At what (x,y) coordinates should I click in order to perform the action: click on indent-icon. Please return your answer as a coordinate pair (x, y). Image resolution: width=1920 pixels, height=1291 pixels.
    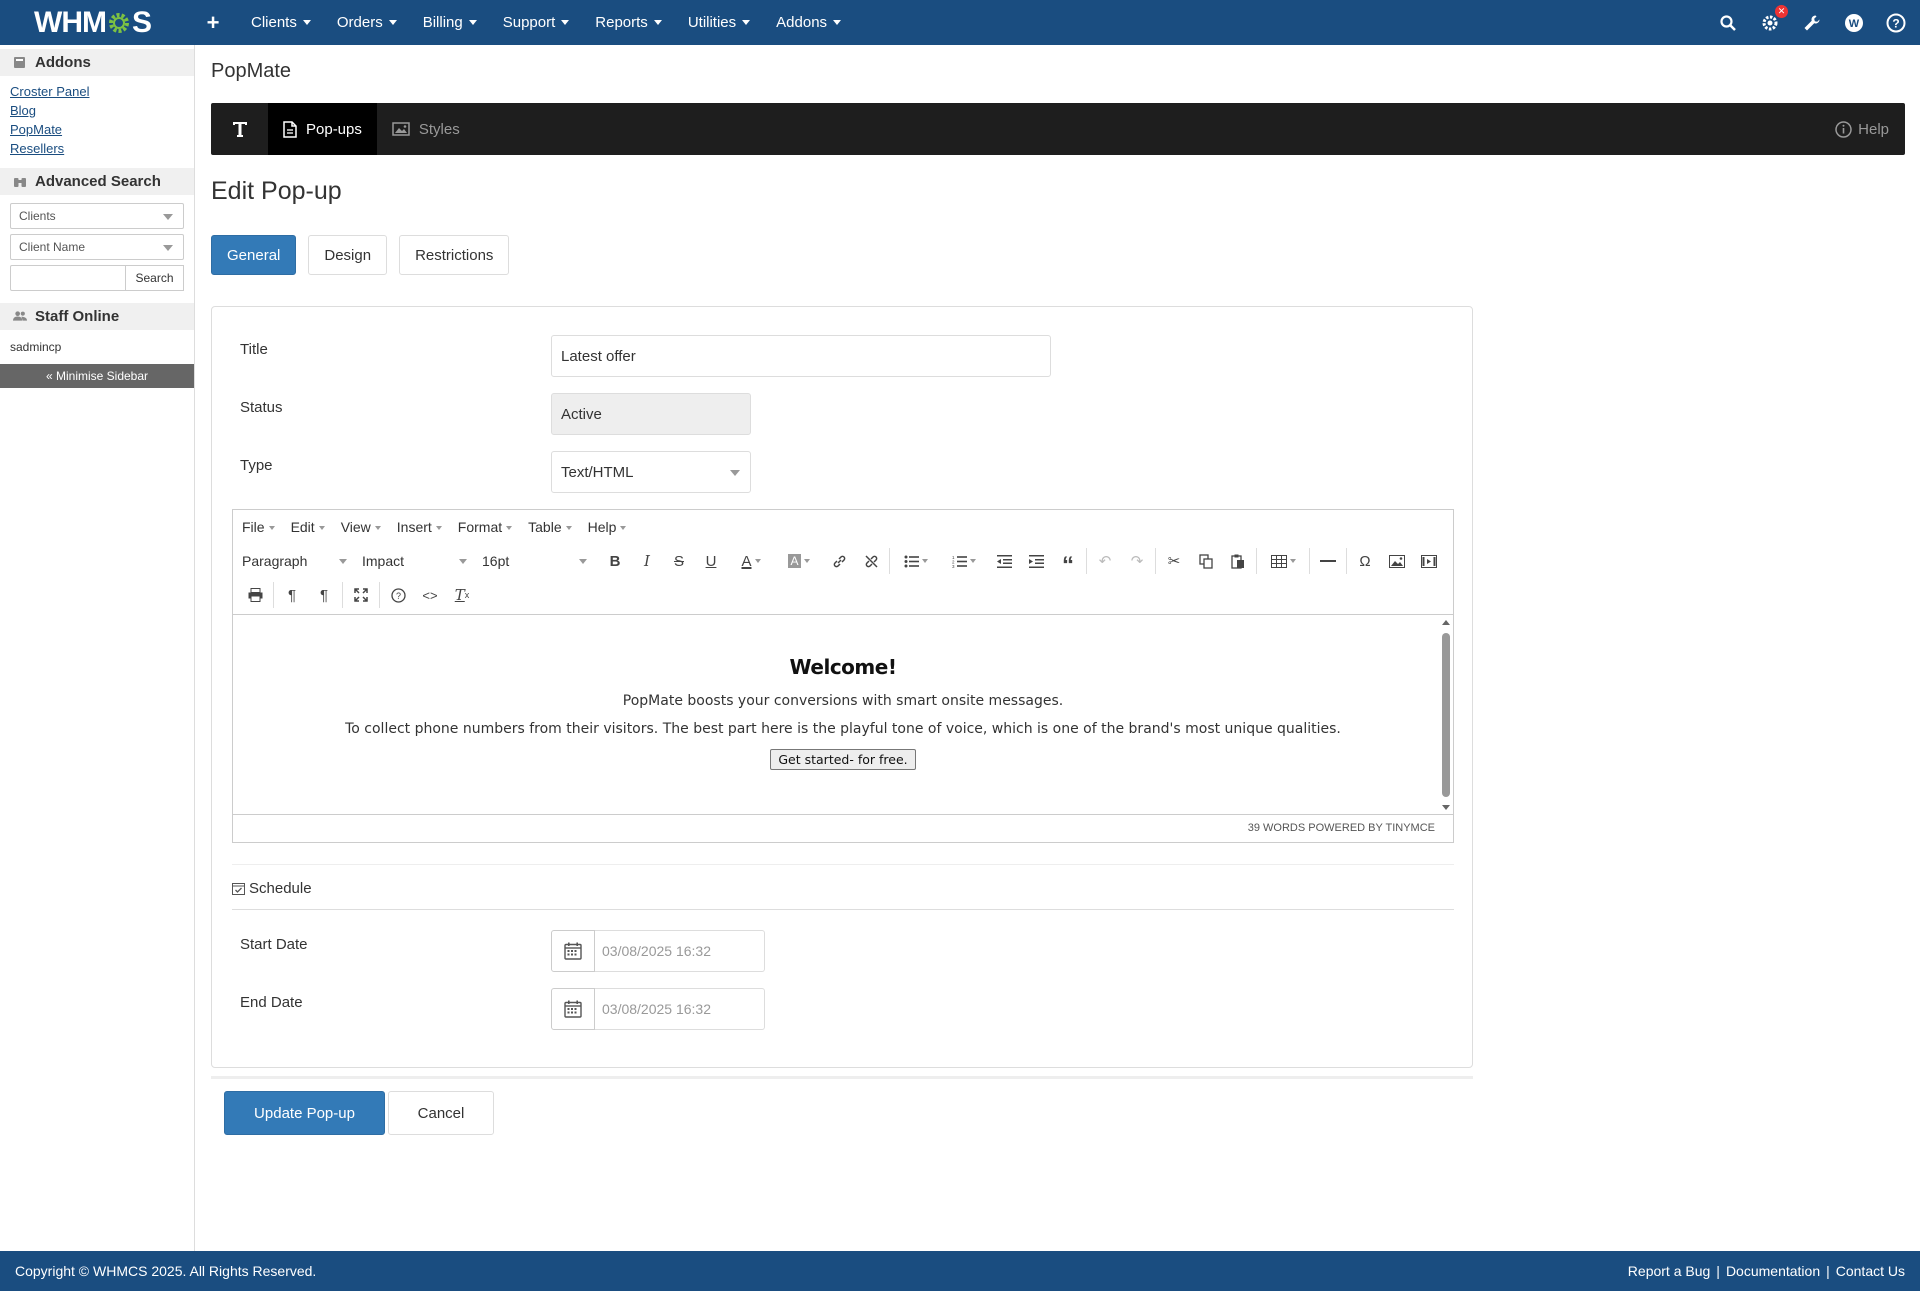
    Looking at the image, I should click on (1036, 561).